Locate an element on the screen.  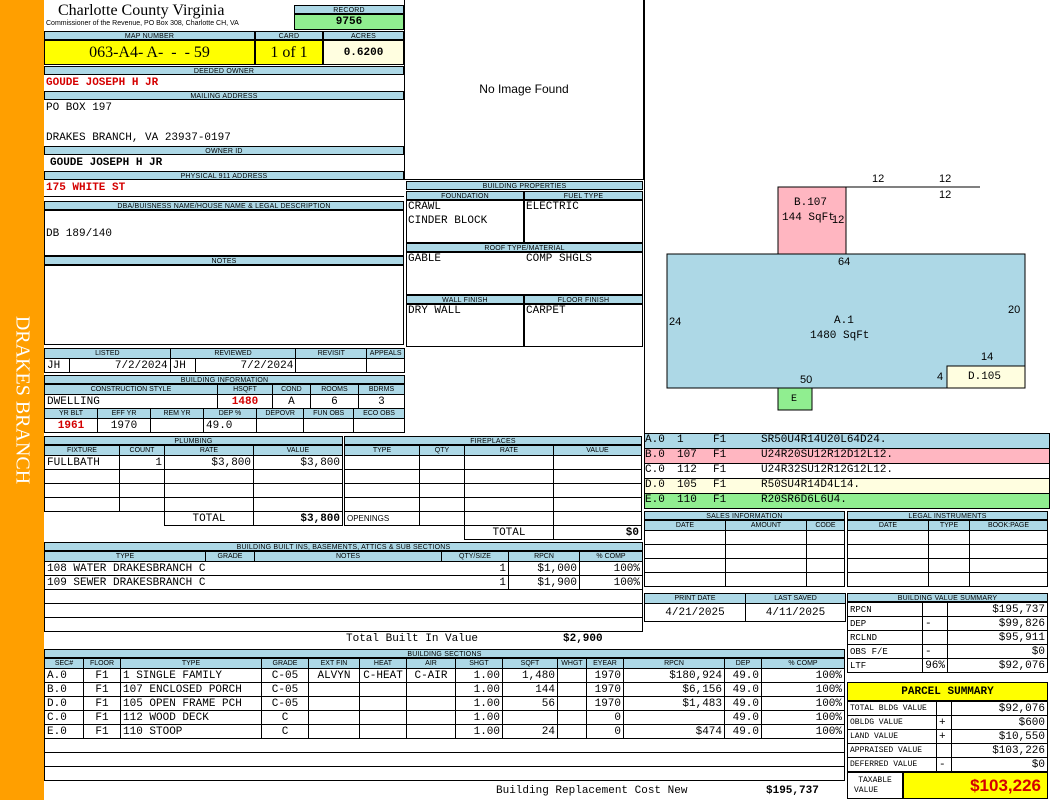
col-fp-qty: QTY is located at coordinates (442, 450).